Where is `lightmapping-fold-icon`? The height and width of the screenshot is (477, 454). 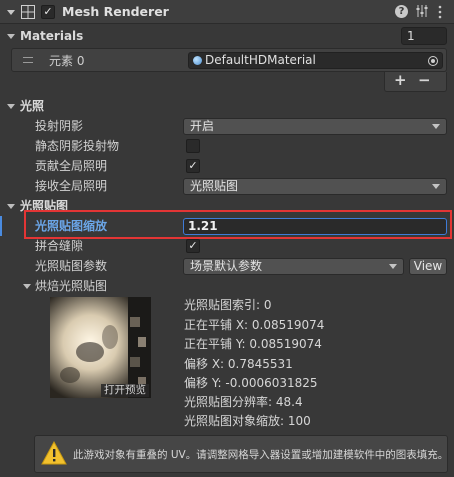 lightmapping-fold-icon is located at coordinates (11, 206).